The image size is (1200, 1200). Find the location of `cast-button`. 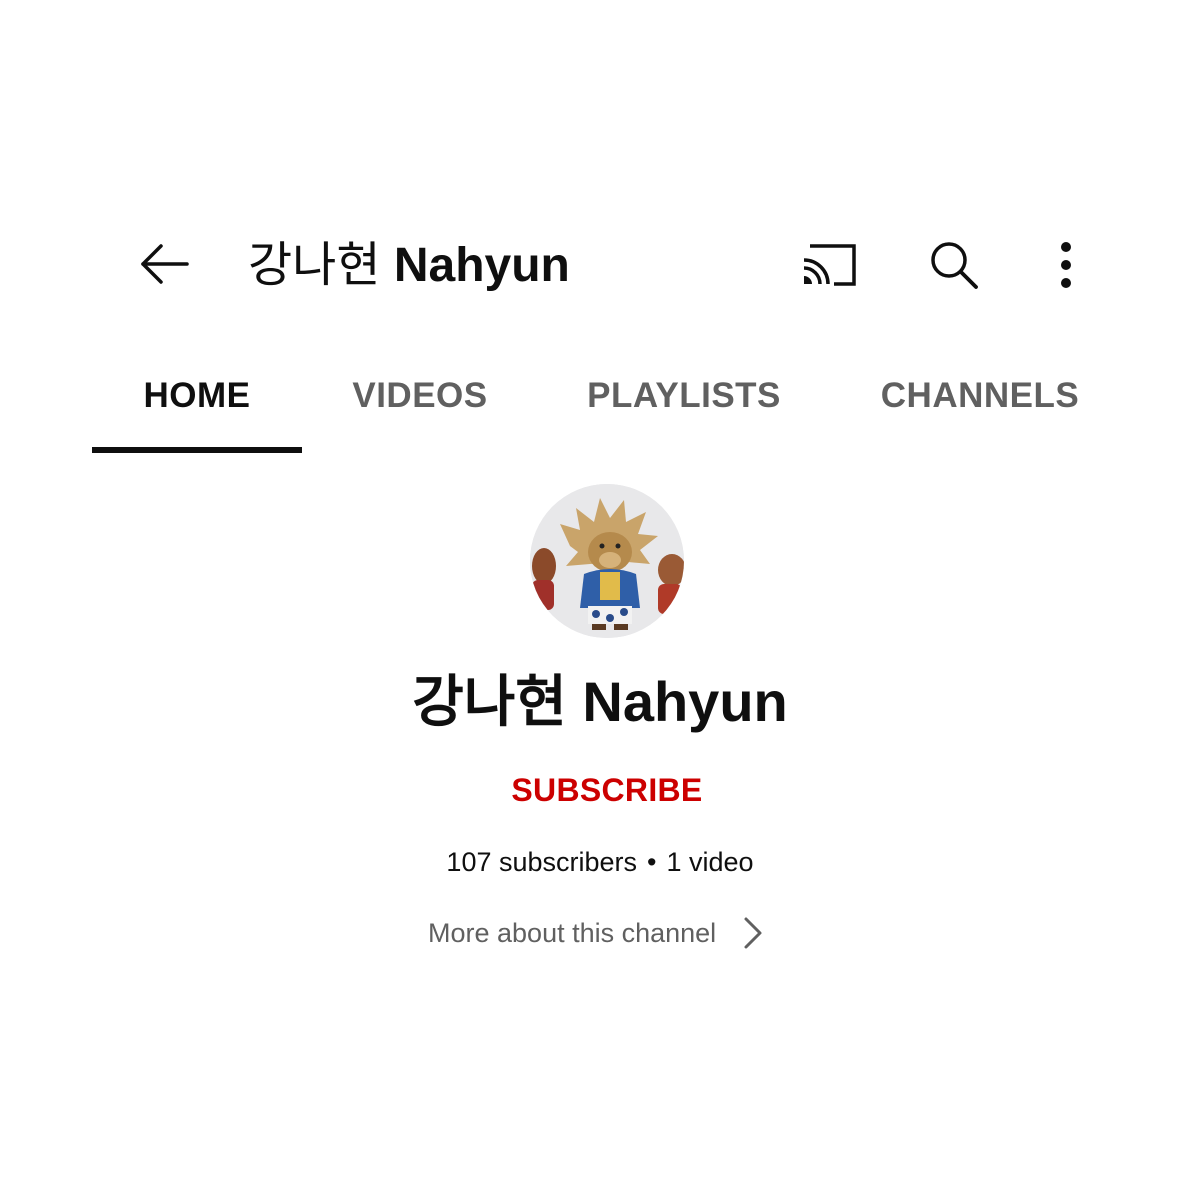

cast-button is located at coordinates (829, 265).